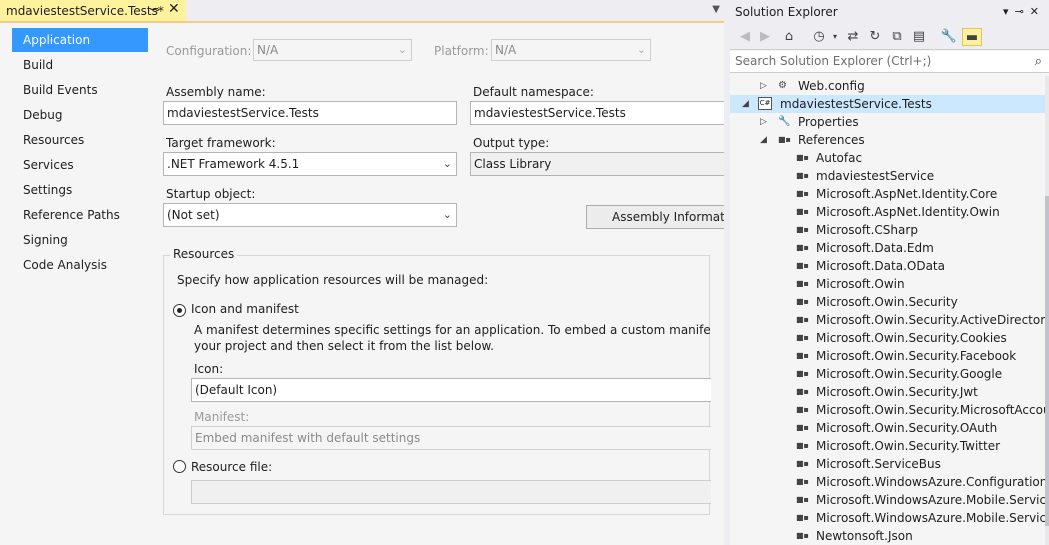  I want to click on output-type-label: Output type:, so click(511, 143).